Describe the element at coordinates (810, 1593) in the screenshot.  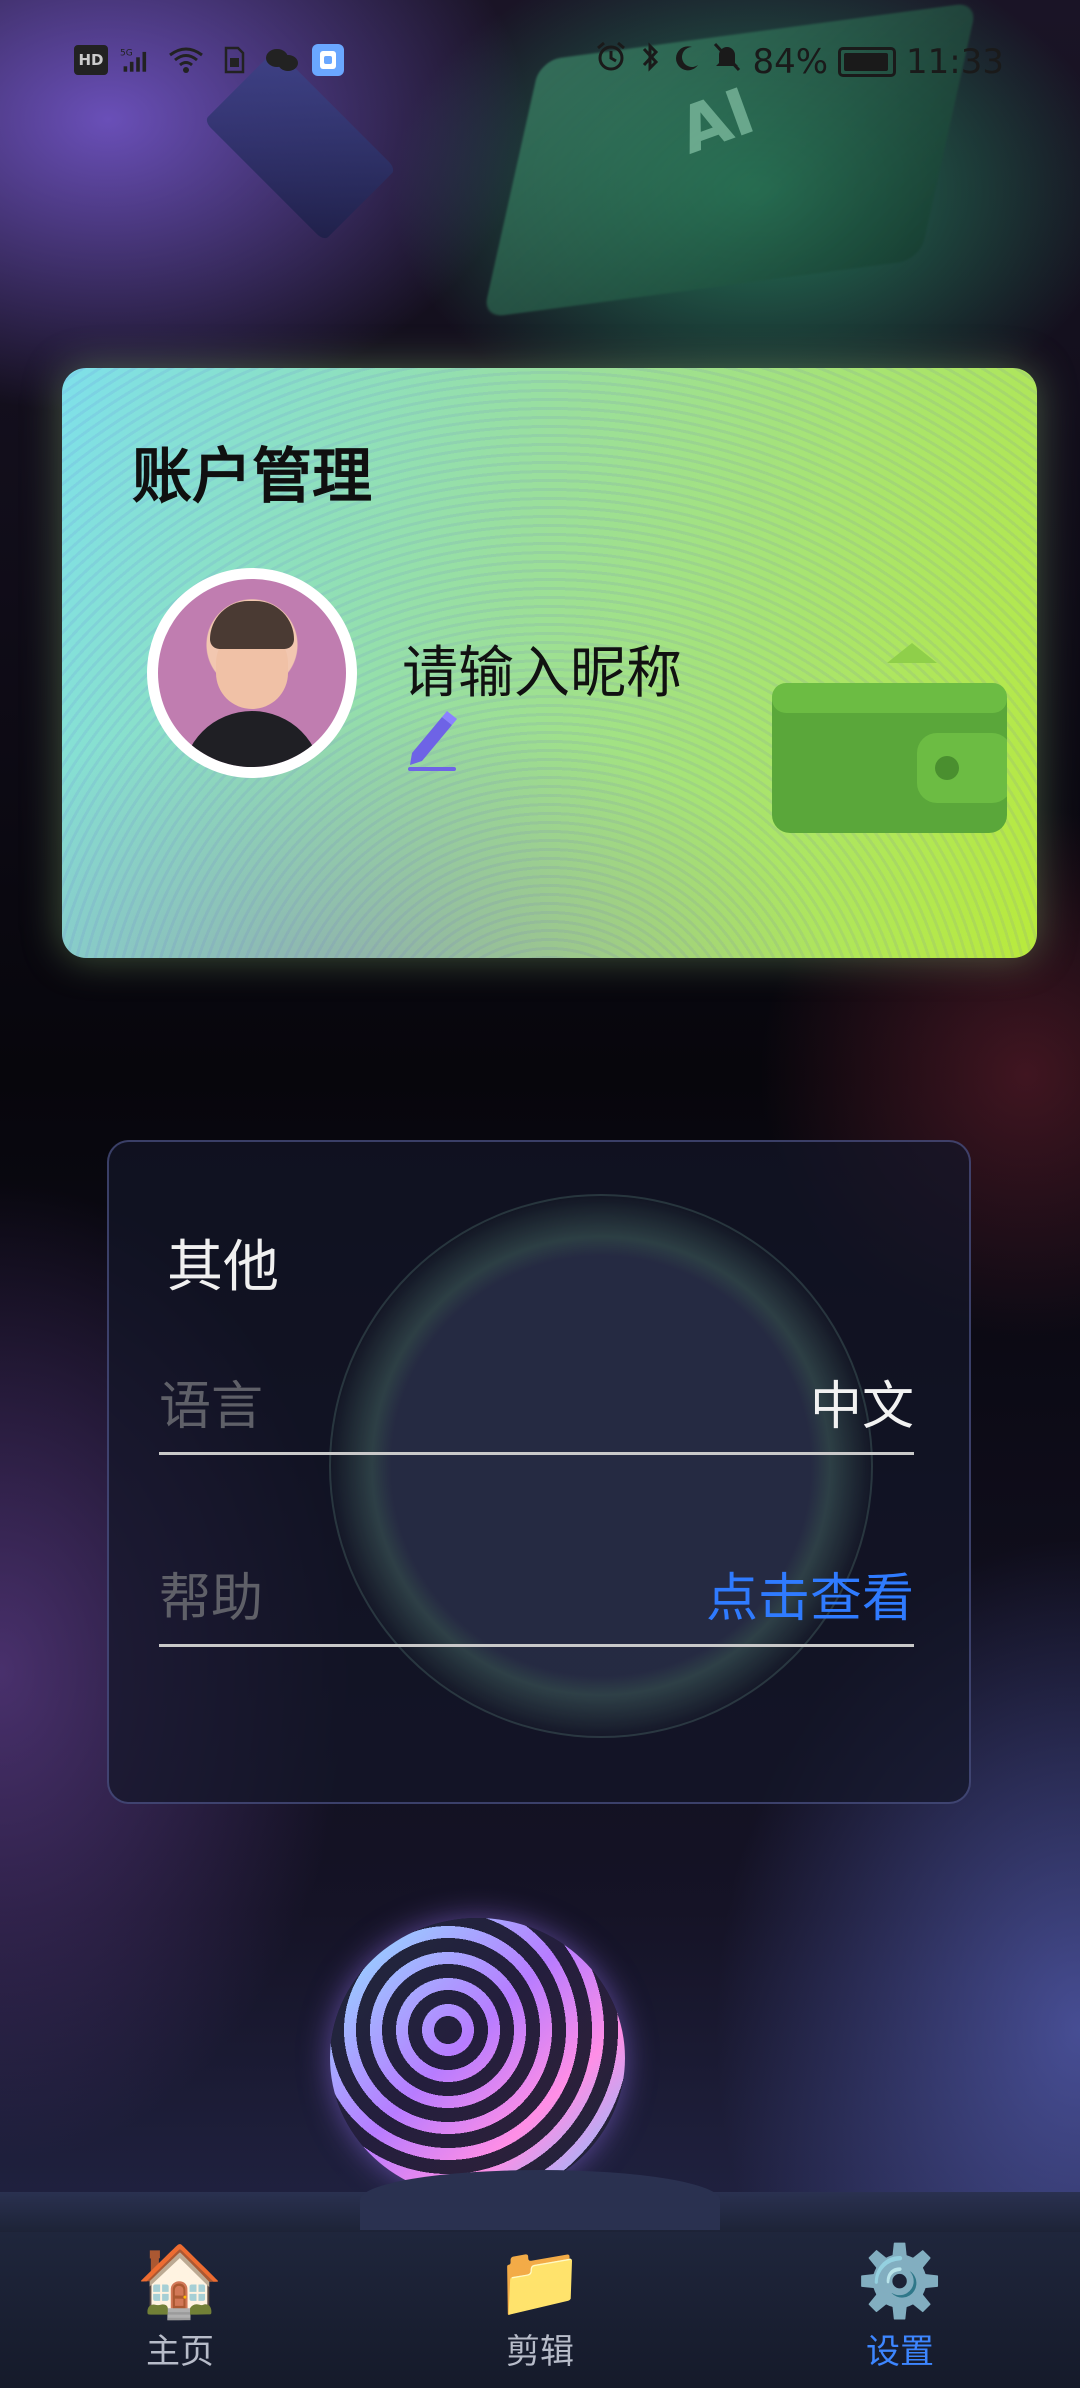
I see `help-link: 点击查看` at that location.